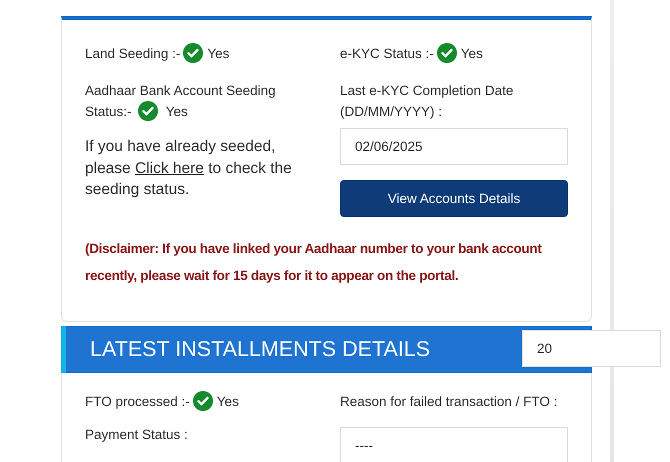  What do you see at coordinates (427, 101) in the screenshot?
I see `date-label: Last e-KYC Completion Date (DD/MM/YYYY) :` at bounding box center [427, 101].